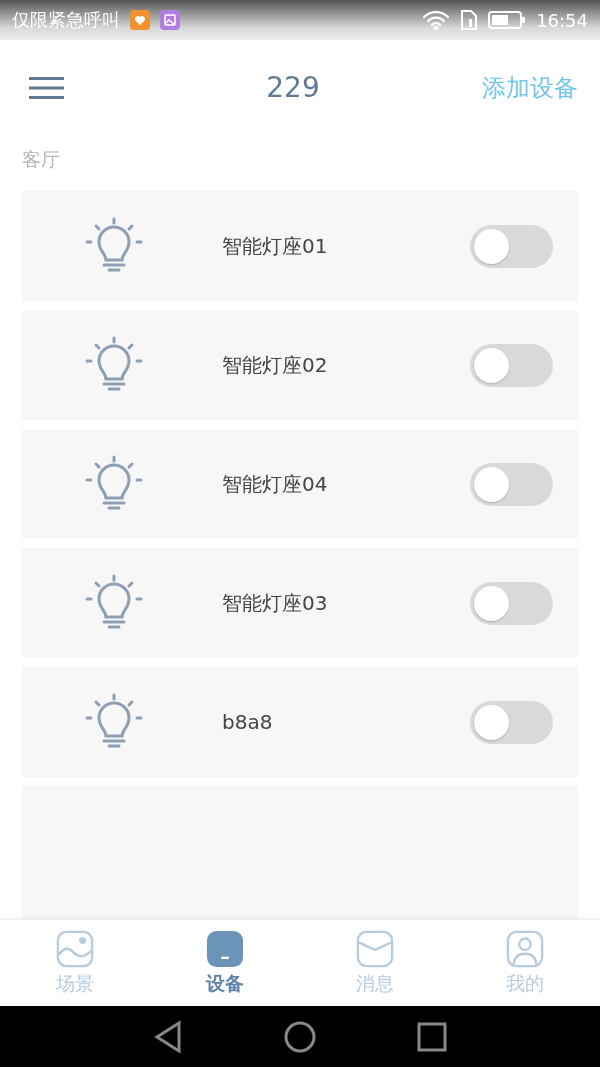 This screenshot has height=1067, width=600. I want to click on heart-app-icon, so click(140, 20).